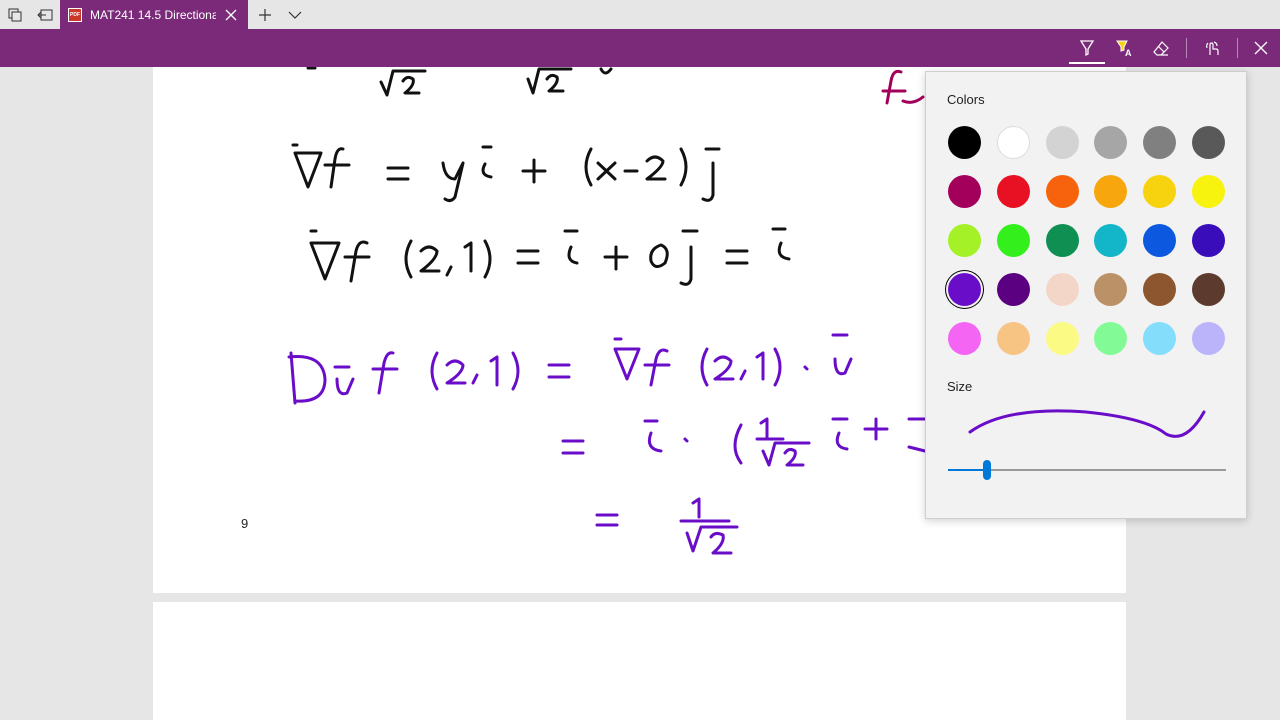 This screenshot has width=1280, height=720. I want to click on set-aside-button, so click(44, 14).